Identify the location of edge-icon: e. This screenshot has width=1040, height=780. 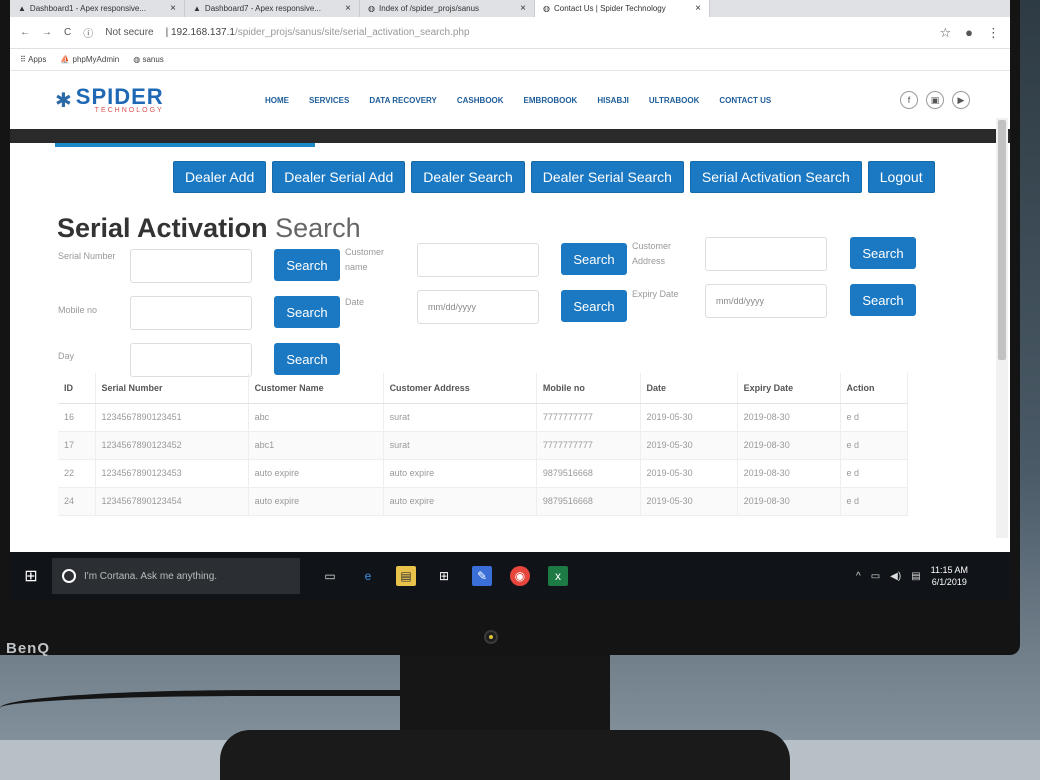
(368, 576).